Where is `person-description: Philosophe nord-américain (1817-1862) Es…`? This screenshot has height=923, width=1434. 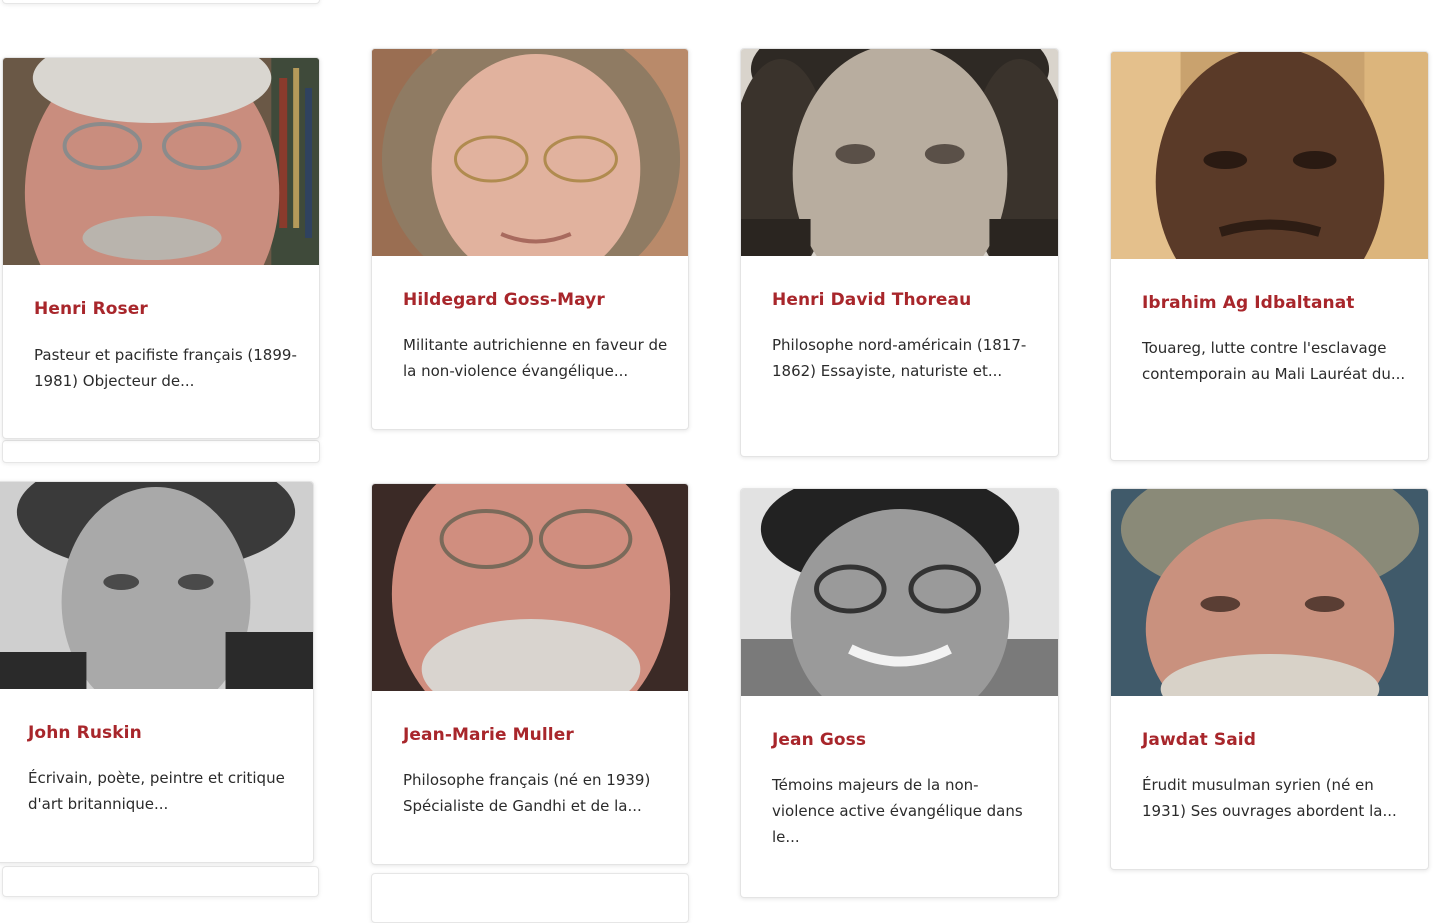 person-description: Philosophe nord-américain (1817-1862) Es… is located at coordinates (899, 358).